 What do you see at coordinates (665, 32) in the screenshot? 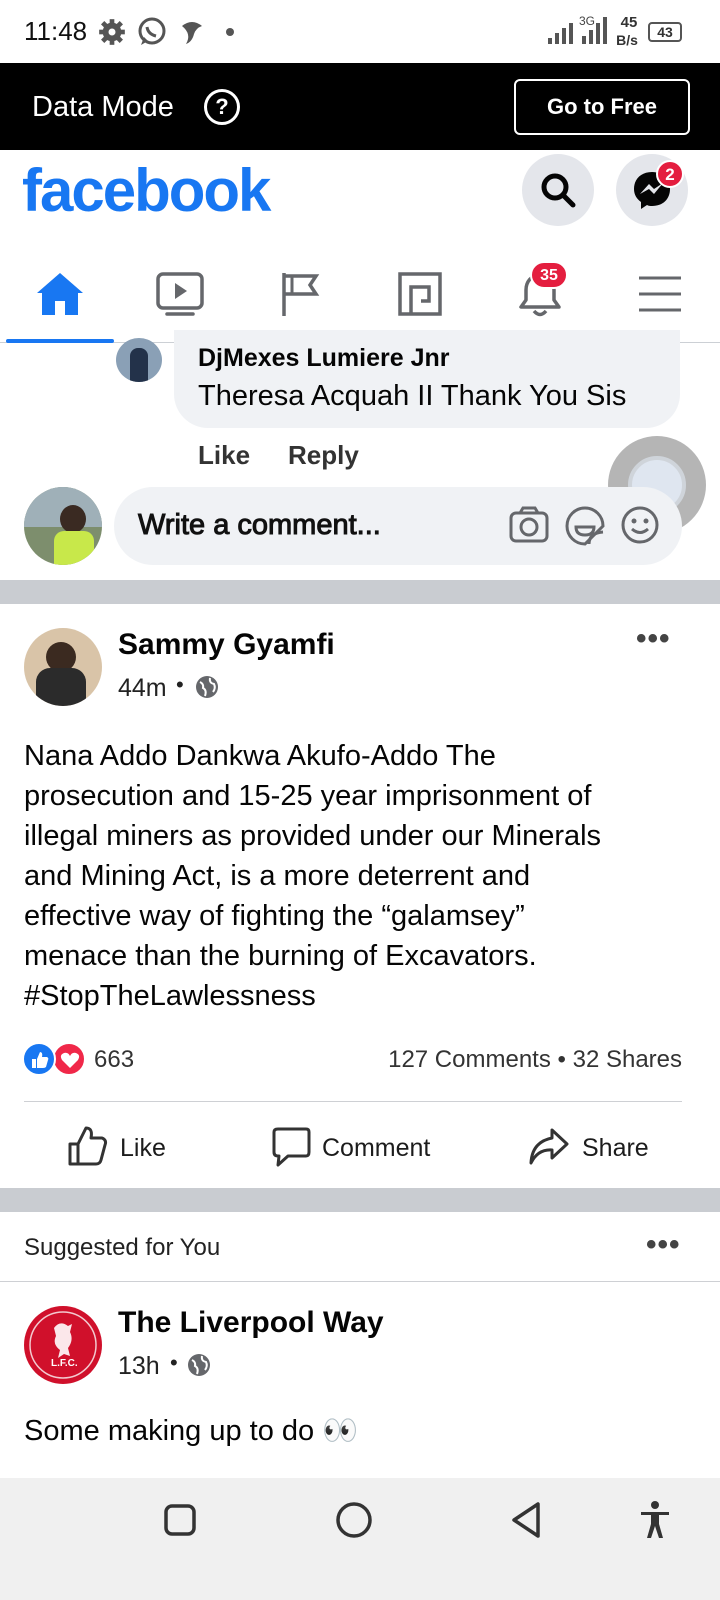
I see `battery-icon: 43` at bounding box center [665, 32].